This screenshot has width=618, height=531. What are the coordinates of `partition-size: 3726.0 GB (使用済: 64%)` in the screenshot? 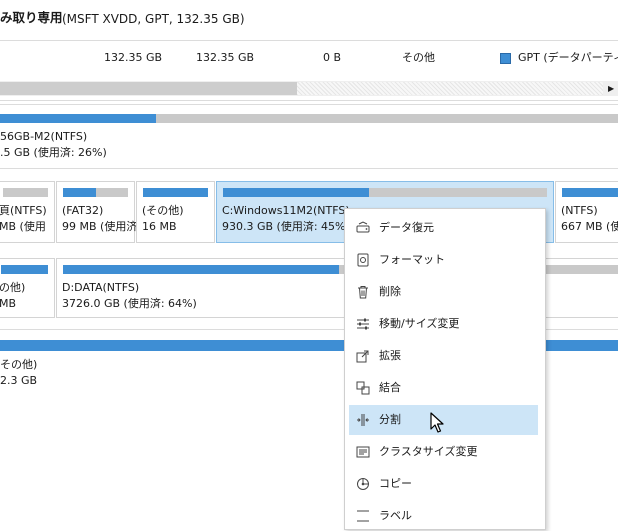 It's located at (129, 303).